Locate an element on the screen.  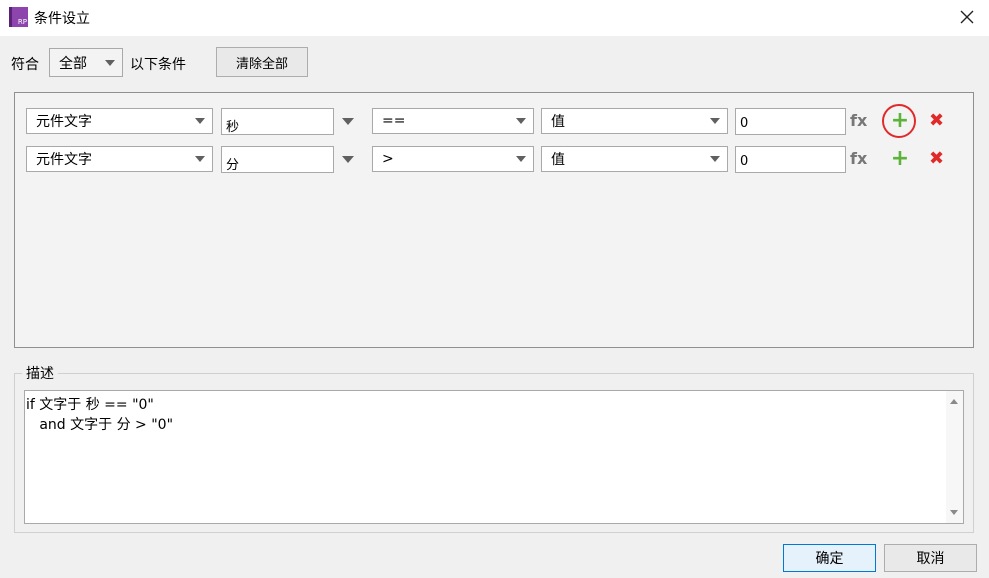
operator-select: == is located at coordinates (453, 121).